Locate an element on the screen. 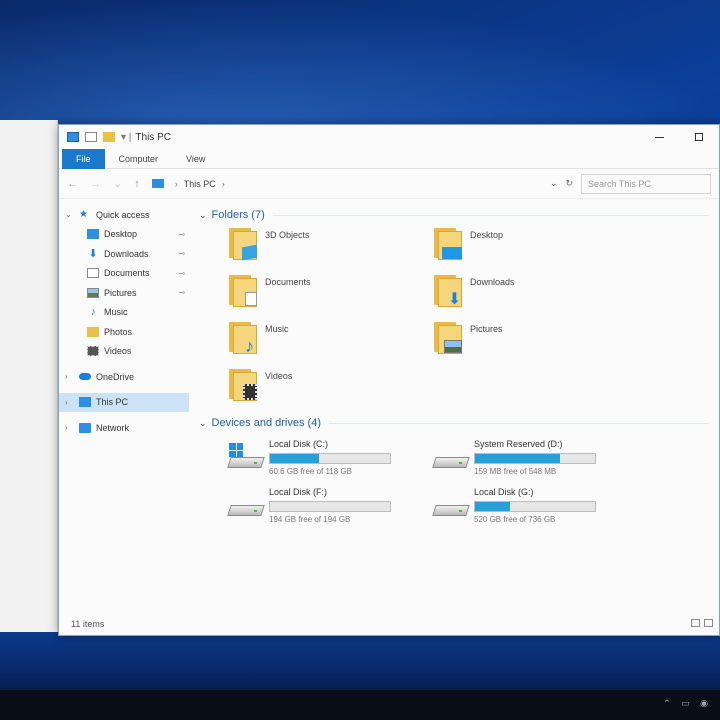 The height and width of the screenshot is (720, 720). nav-item-desktop: Desktop ⊸ is located at coordinates (124, 235).